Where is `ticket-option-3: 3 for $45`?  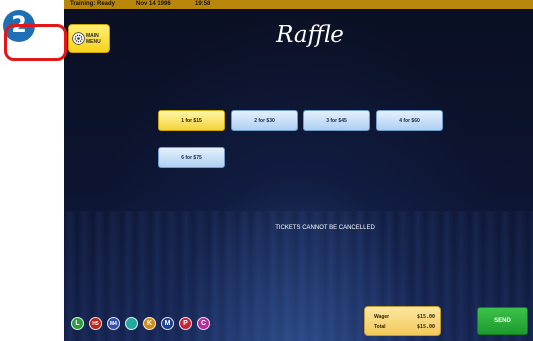
ticket-option-3: 3 for $45 is located at coordinates (336, 120).